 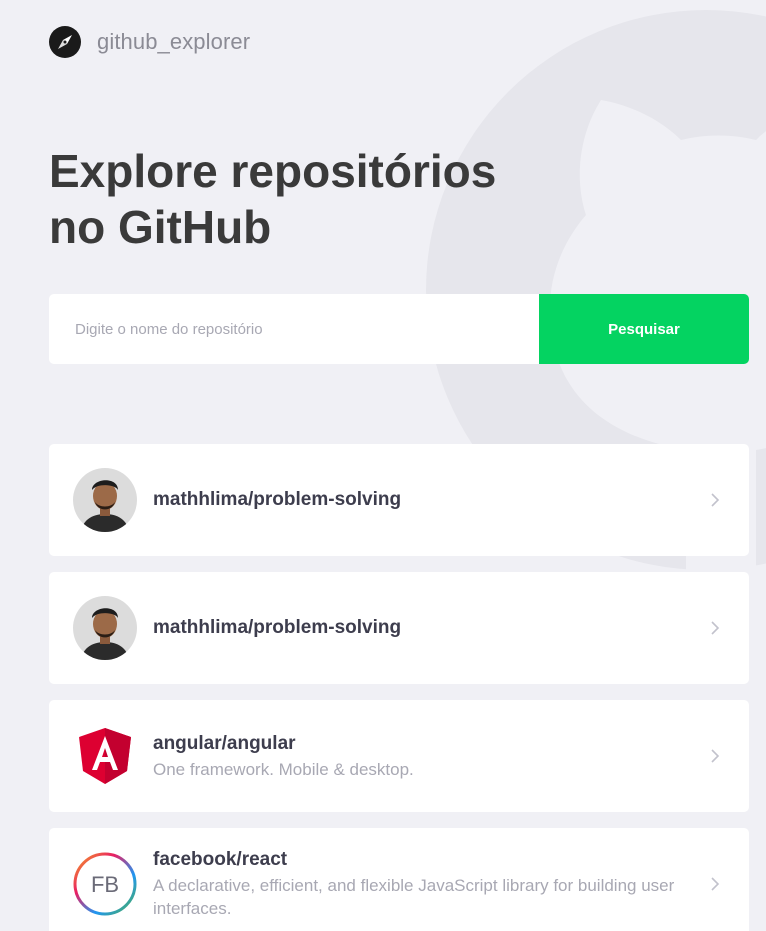 What do you see at coordinates (65, 42) in the screenshot?
I see `compass-icon` at bounding box center [65, 42].